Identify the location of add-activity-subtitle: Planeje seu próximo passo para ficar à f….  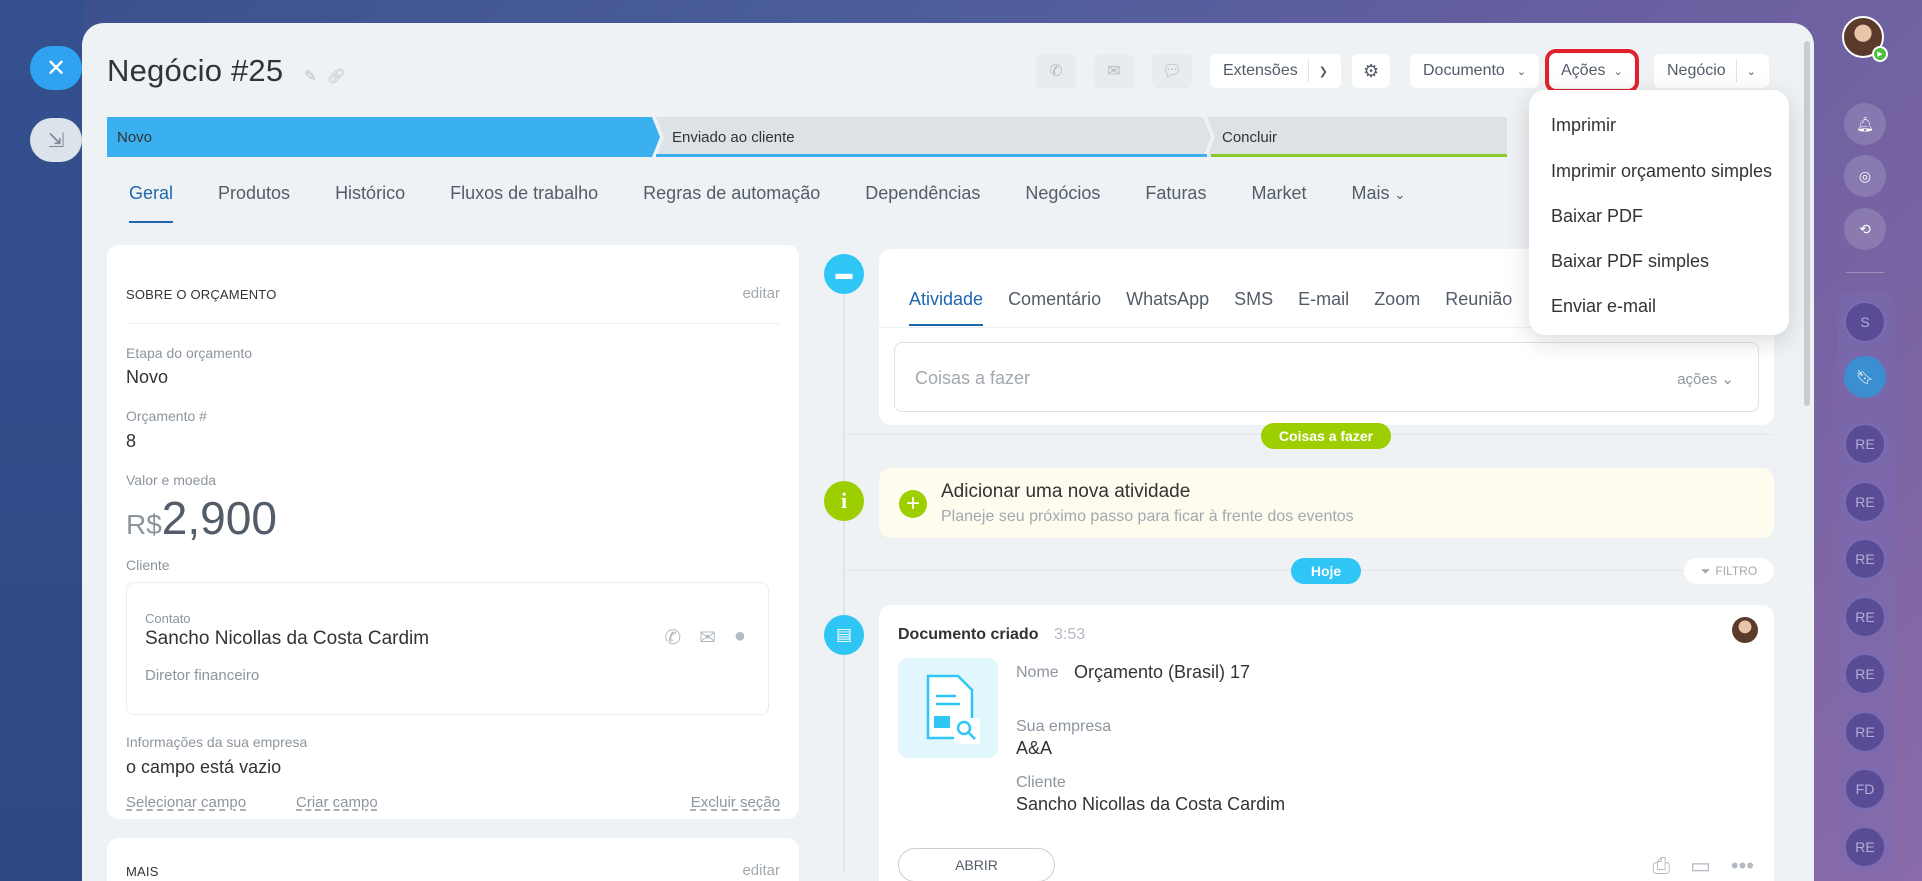
(1147, 516).